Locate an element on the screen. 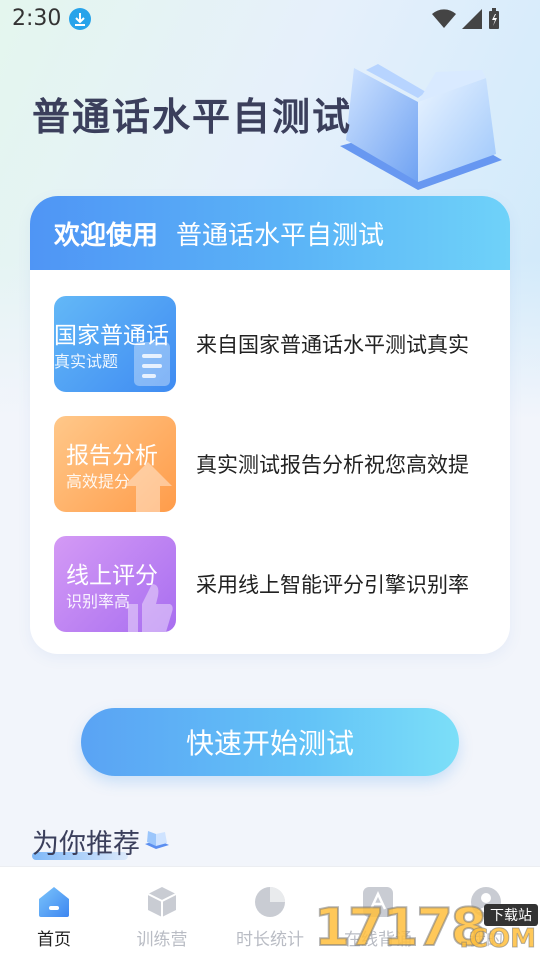  cube-icon is located at coordinates (162, 902).